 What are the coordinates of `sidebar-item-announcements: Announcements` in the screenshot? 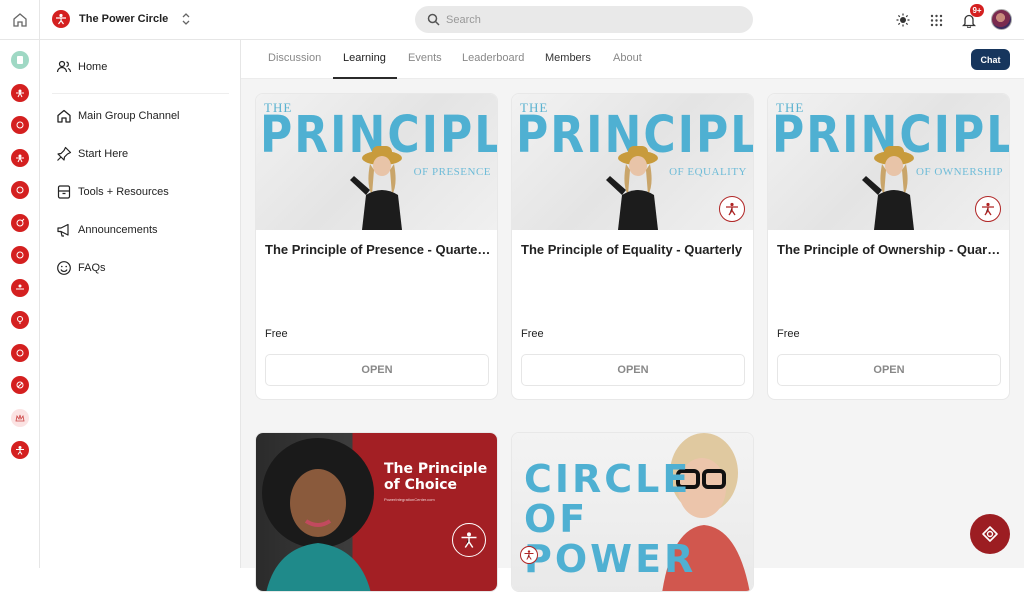 It's located at (107, 230).